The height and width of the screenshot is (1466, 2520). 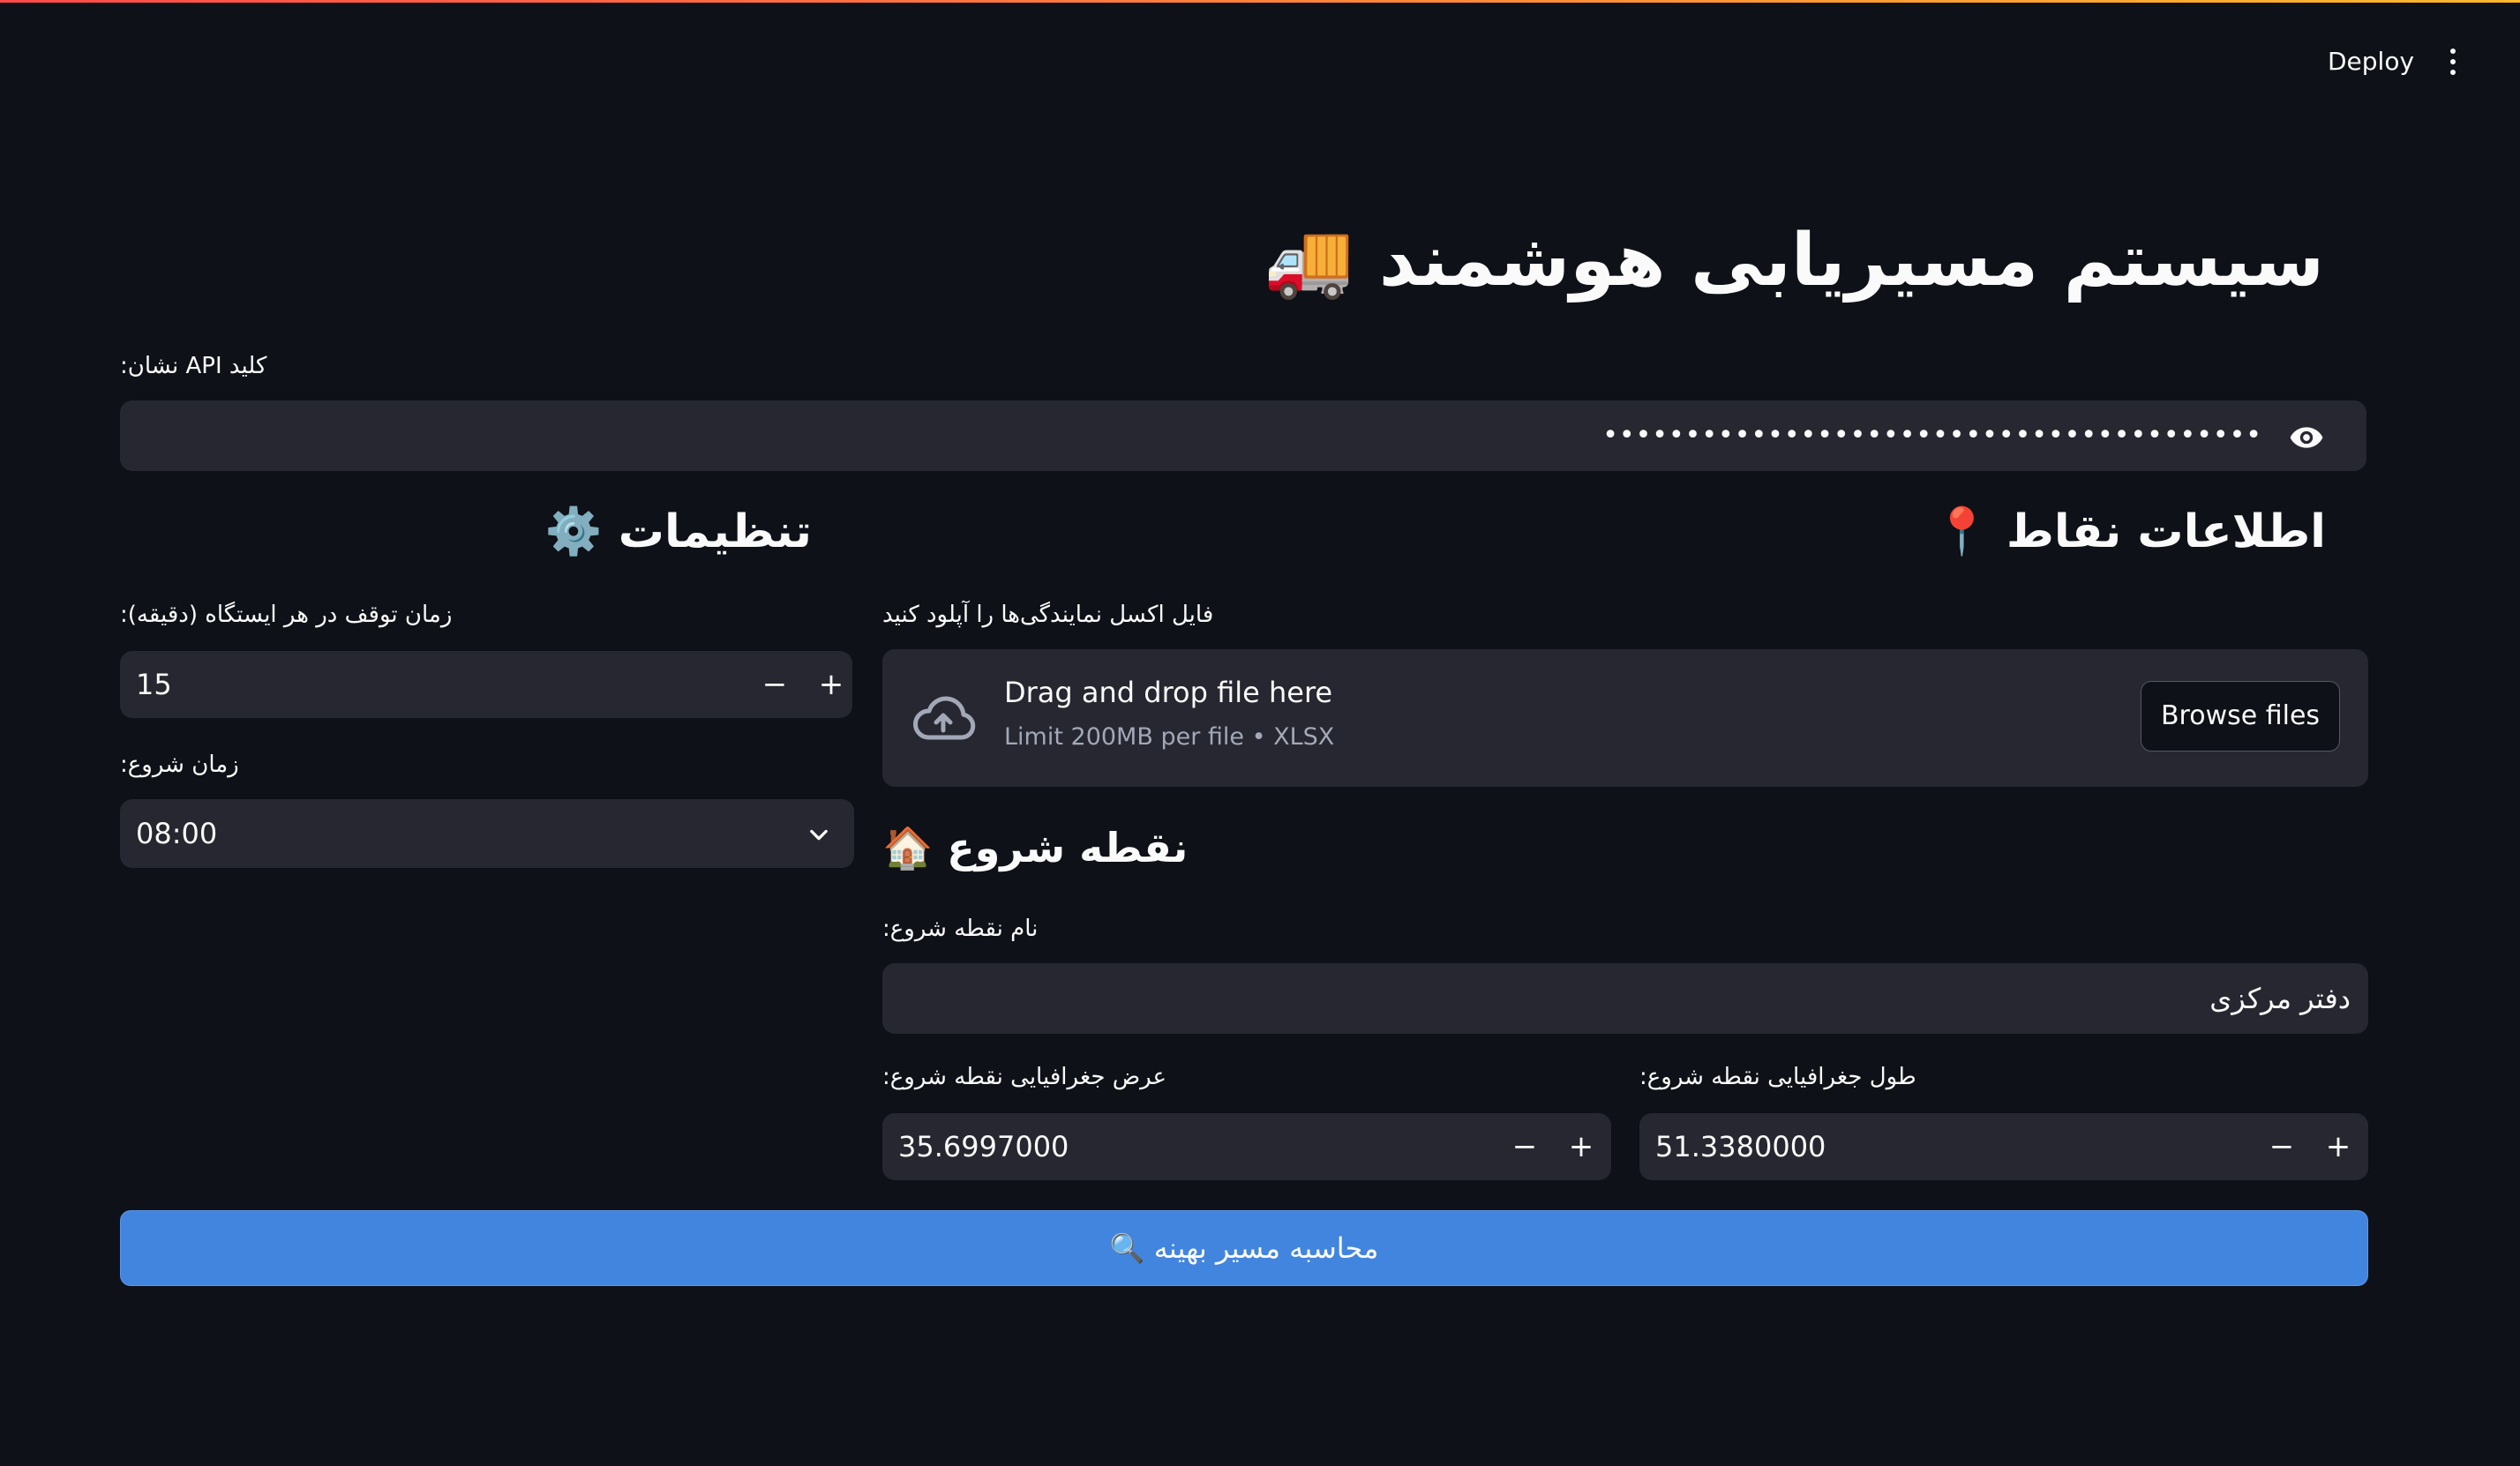 I want to click on api-key-input: ••••••••••••••••••••••••••••••••••••••••, so click(x=1243, y=435).